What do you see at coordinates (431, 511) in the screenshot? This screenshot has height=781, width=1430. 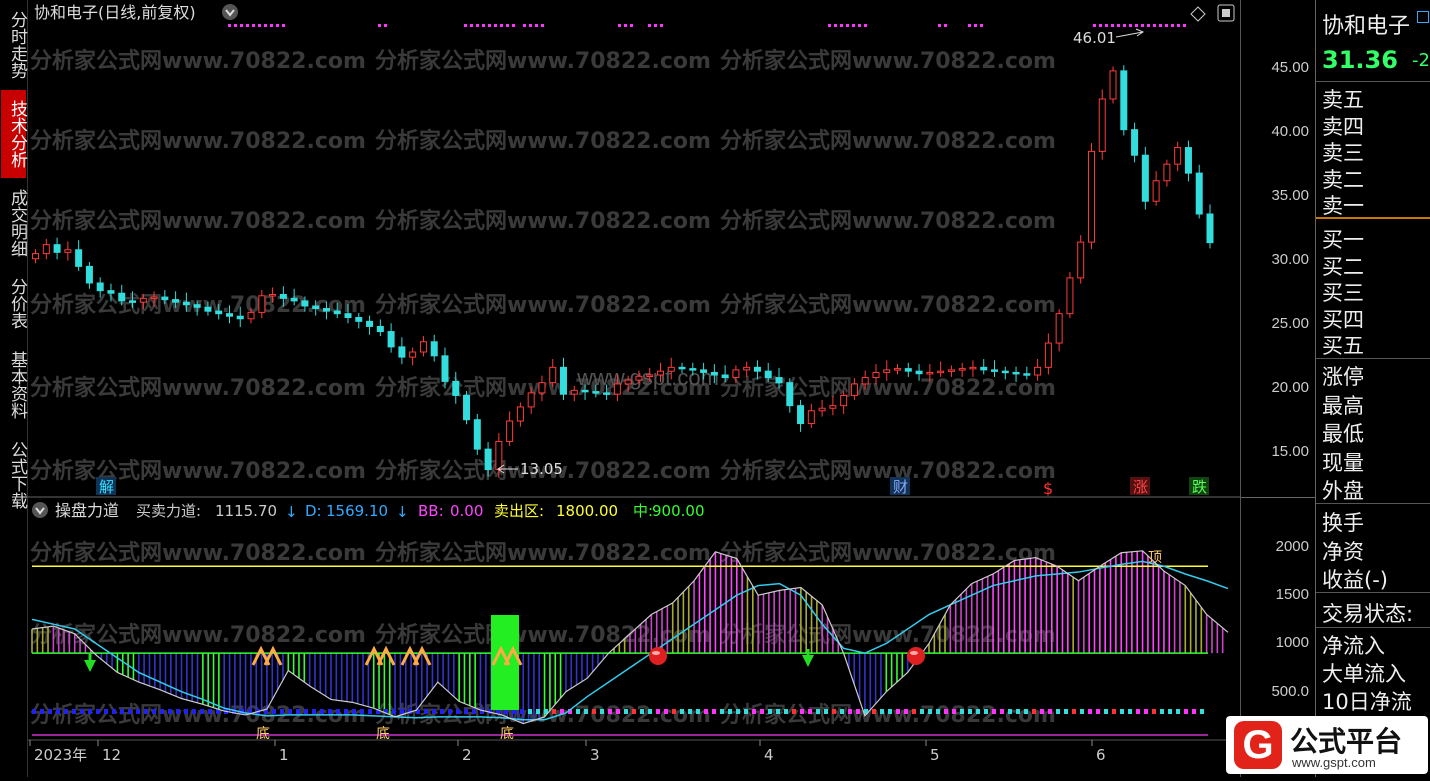 I see `bb-label: BB:` at bounding box center [431, 511].